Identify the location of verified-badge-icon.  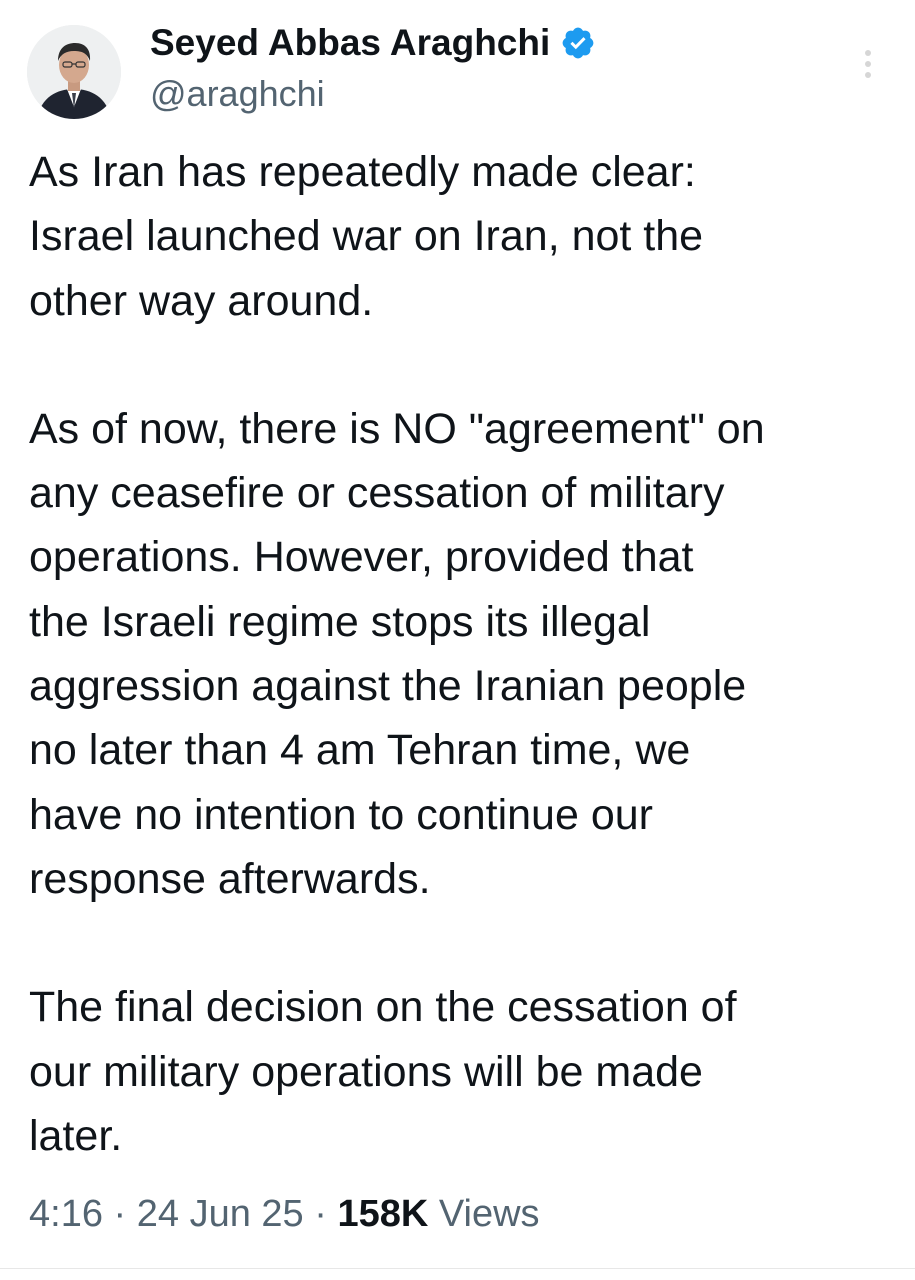
(578, 43).